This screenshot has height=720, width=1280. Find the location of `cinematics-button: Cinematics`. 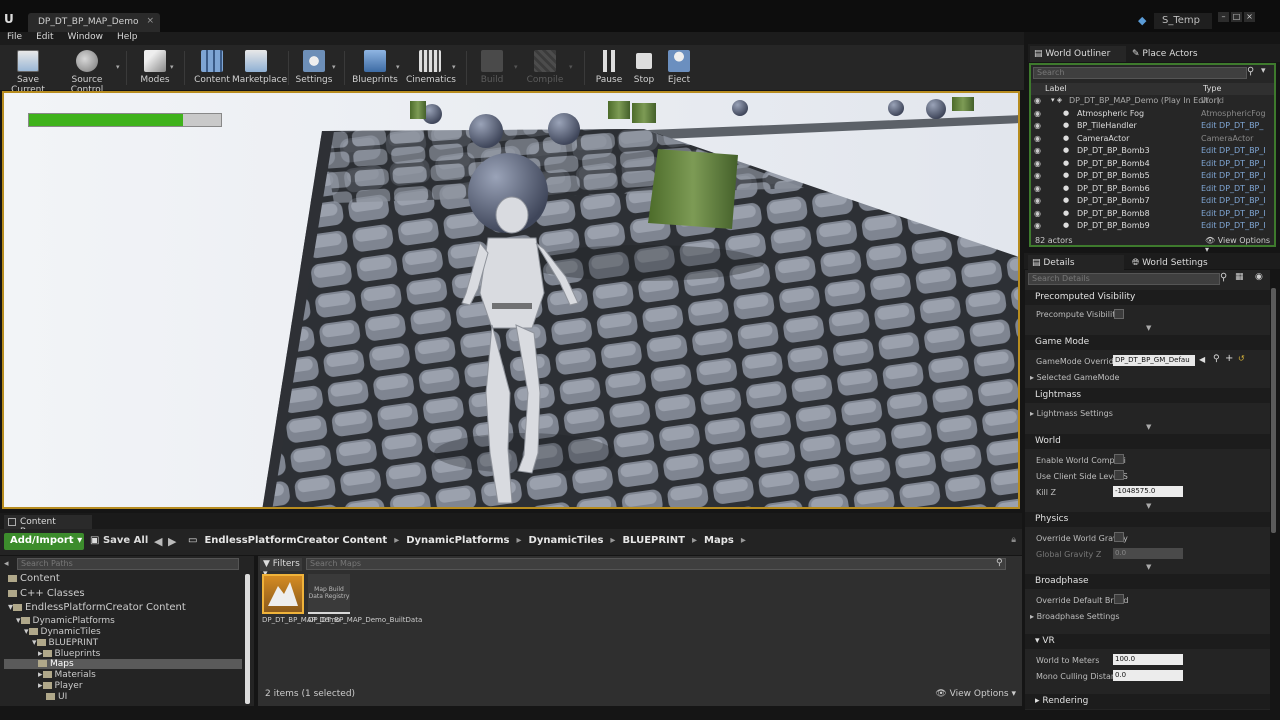

cinematics-button: Cinematics is located at coordinates (431, 67).